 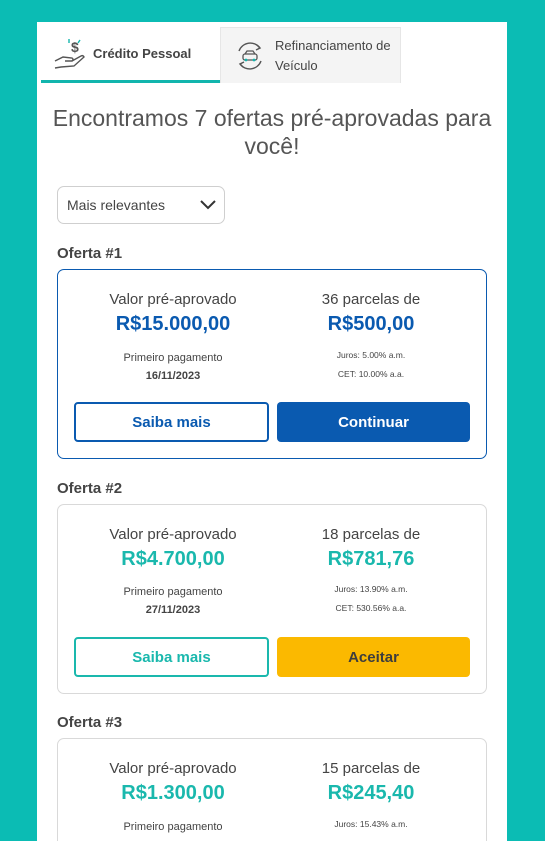 What do you see at coordinates (371, 589) in the screenshot?
I see `interest-rate: Juros: 13.90% a.m.` at bounding box center [371, 589].